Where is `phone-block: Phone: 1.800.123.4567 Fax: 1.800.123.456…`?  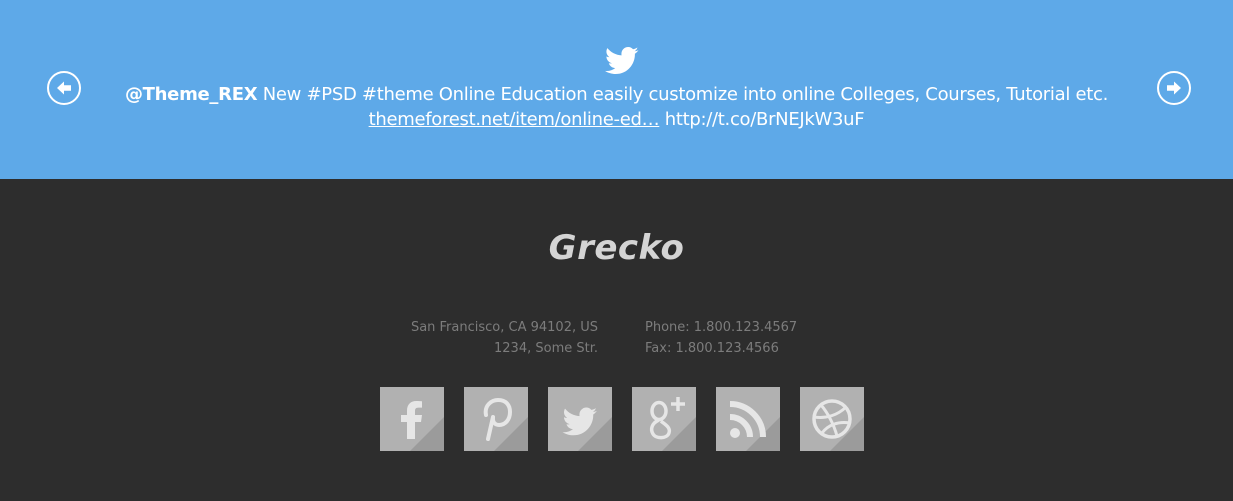 phone-block: Phone: 1.800.123.4567 Fax: 1.800.123.456… is located at coordinates (755, 338).